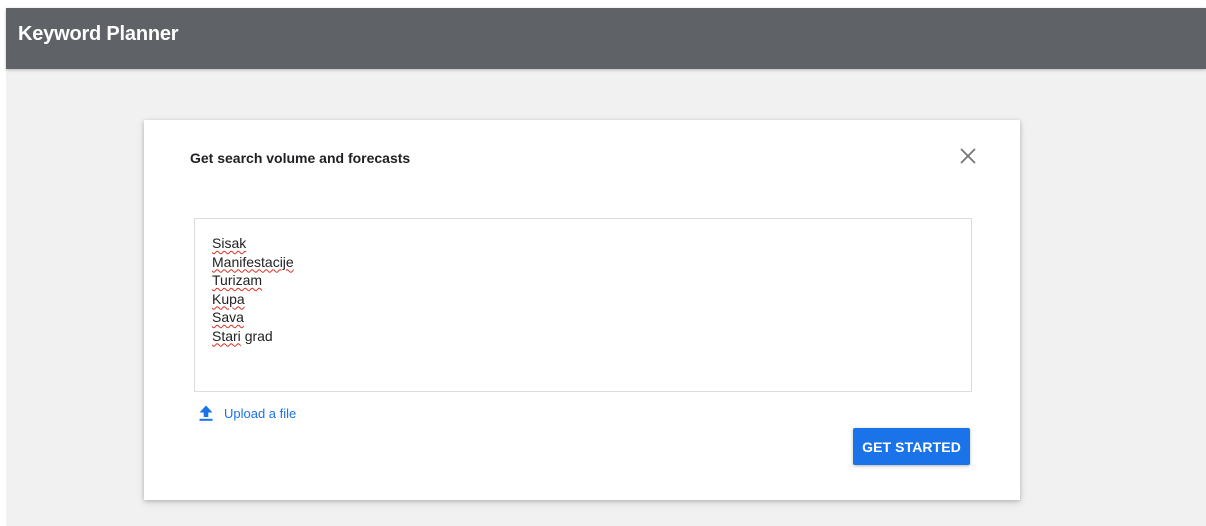 The image size is (1206, 526). I want to click on keyword-line: Manifestacije, so click(583, 262).